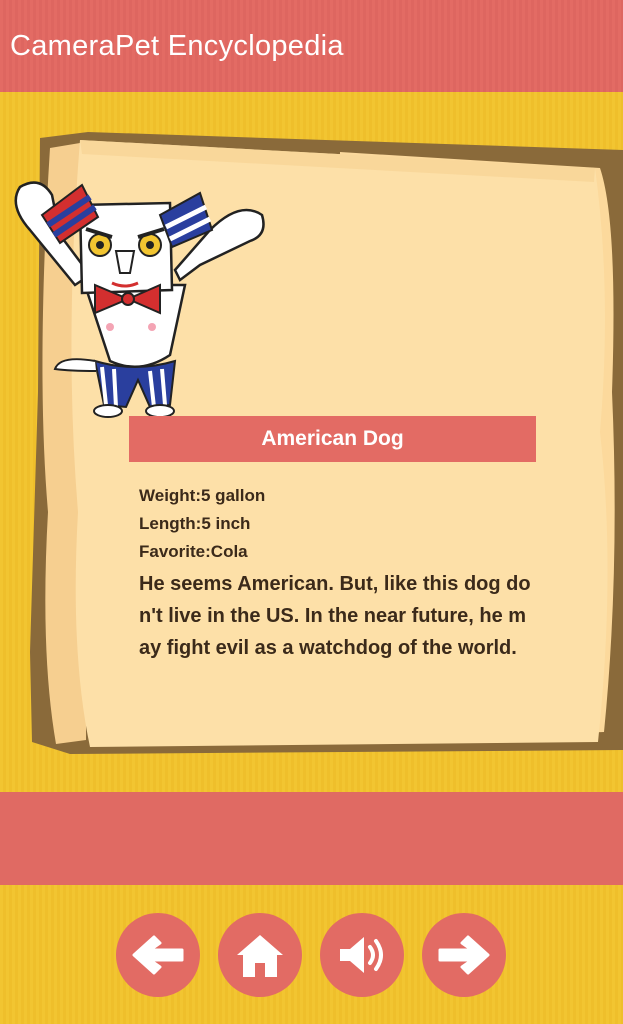 The height and width of the screenshot is (1024, 623). I want to click on ad-banner-area, so click(311, 838).